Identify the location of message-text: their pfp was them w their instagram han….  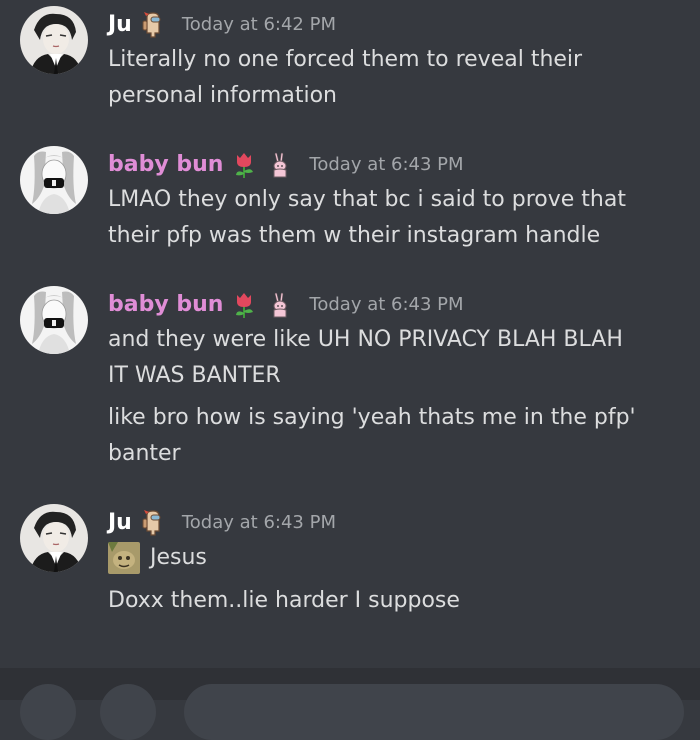
(354, 235).